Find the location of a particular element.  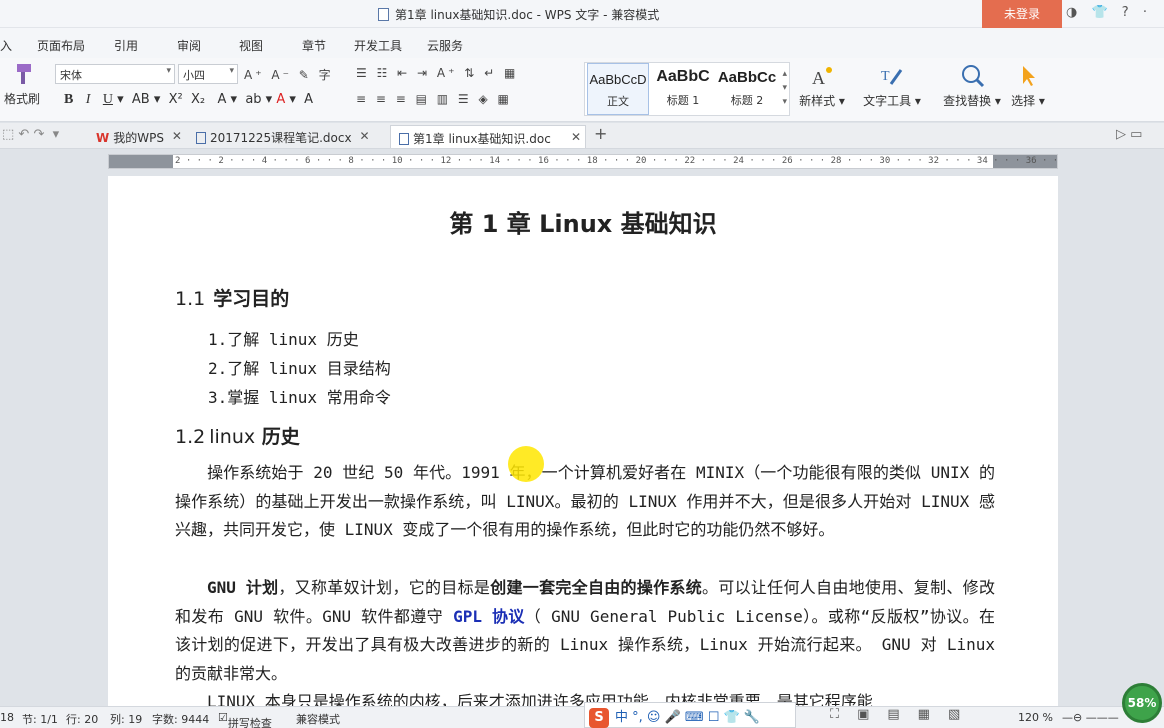

style-normal: AaBbCcD 正文 is located at coordinates (618, 89).